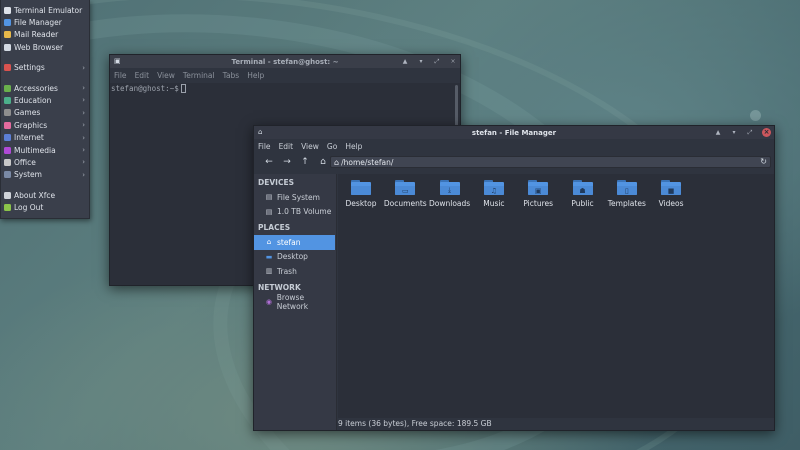 The width and height of the screenshot is (800, 450). I want to click on file-item: ⤓ Downloads, so click(450, 194).